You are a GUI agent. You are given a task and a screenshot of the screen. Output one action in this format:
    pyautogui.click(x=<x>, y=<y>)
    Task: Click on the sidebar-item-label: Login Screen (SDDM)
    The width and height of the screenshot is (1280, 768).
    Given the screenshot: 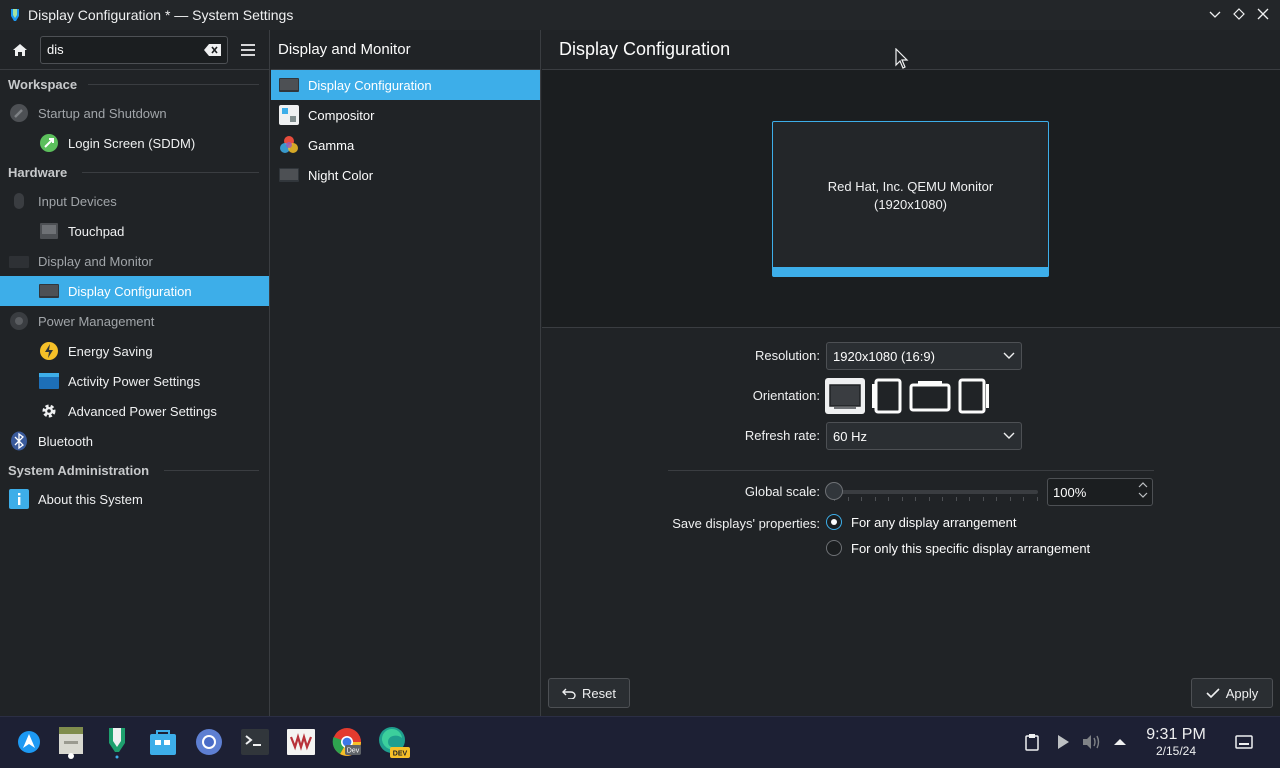 What is the action you would take?
    pyautogui.click(x=132, y=143)
    